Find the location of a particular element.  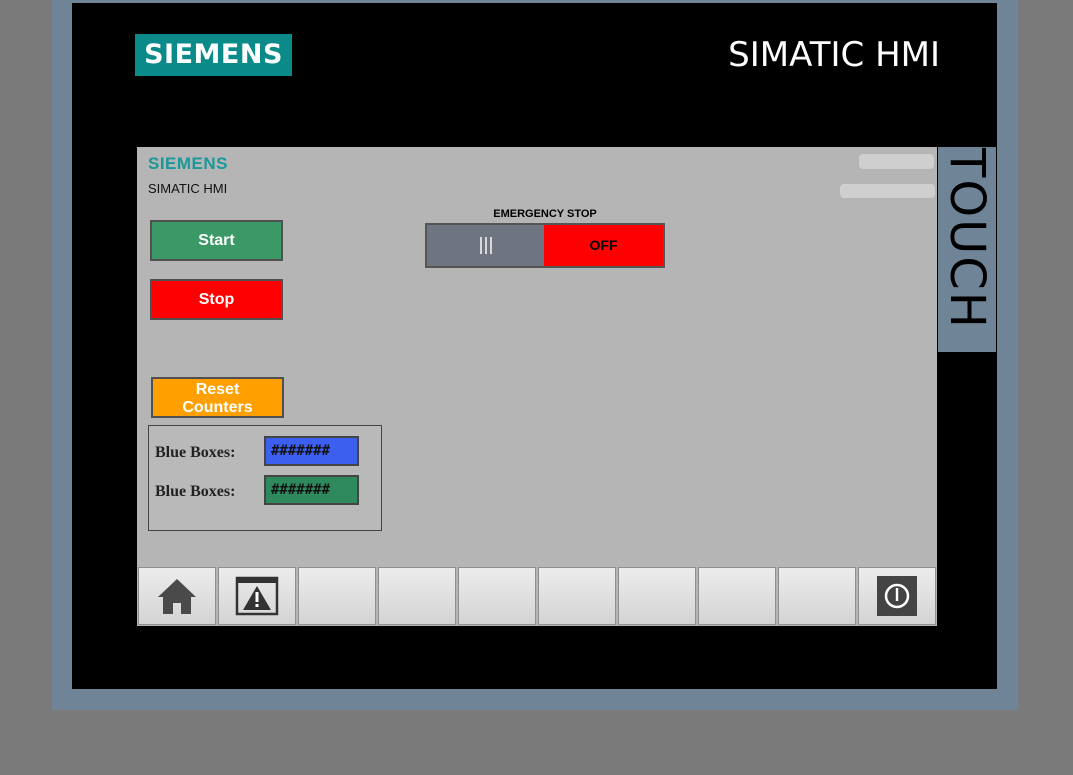

home-button is located at coordinates (177, 596).